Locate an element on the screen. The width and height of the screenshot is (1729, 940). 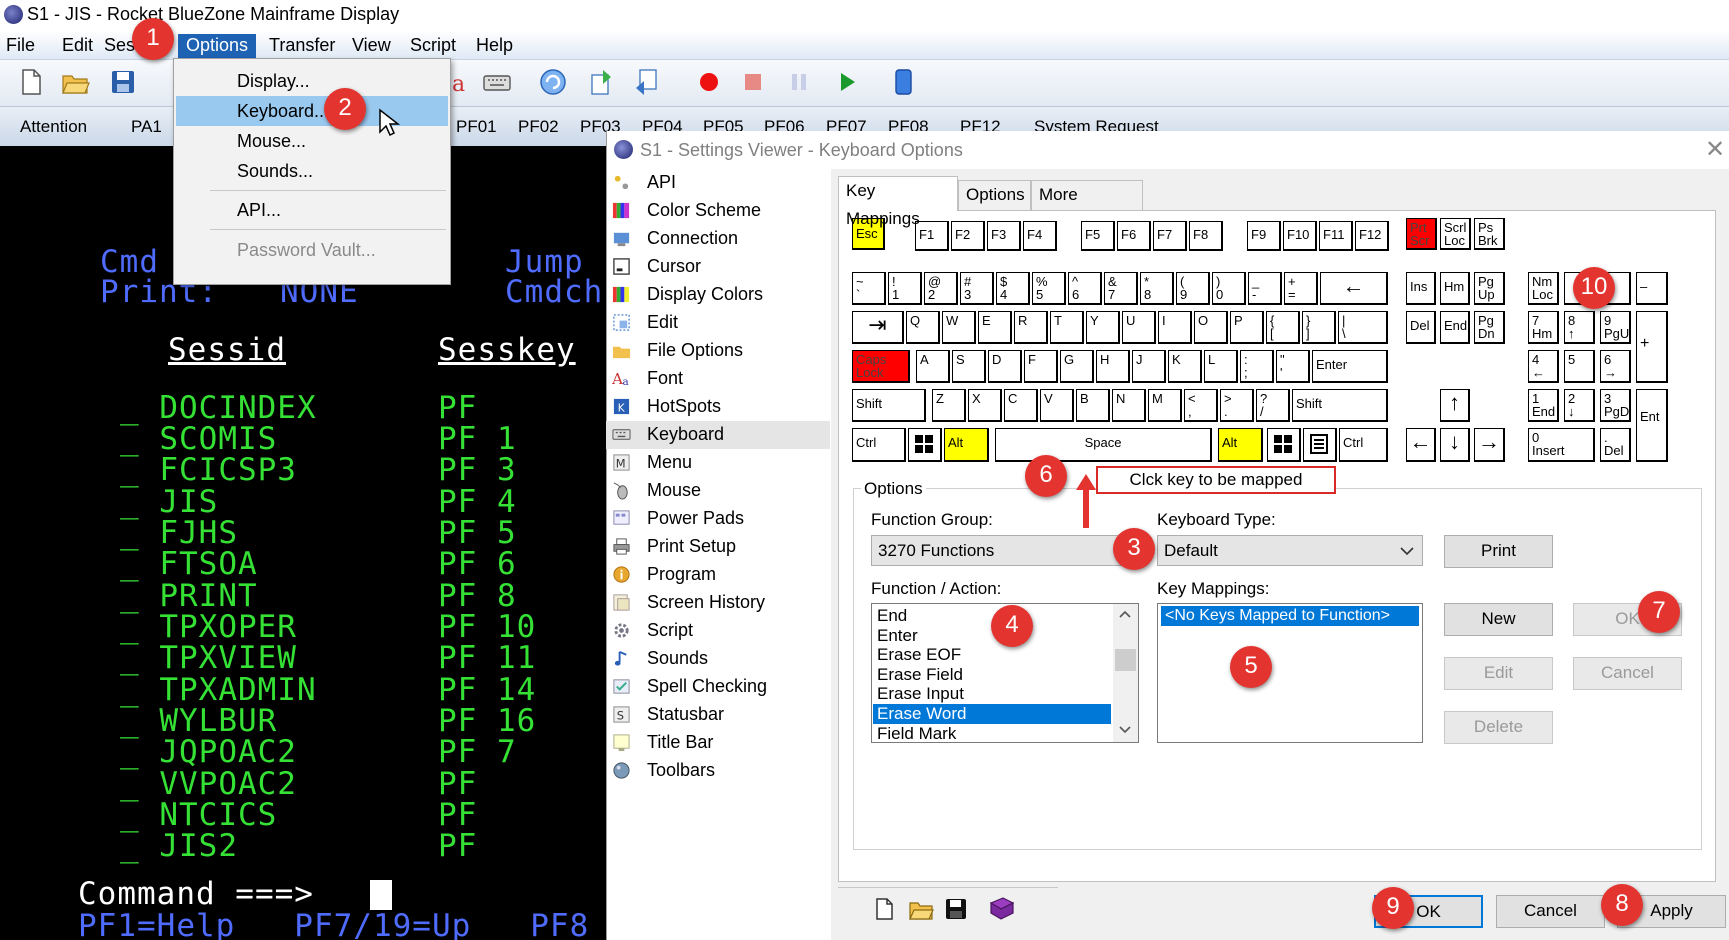
menu-transfer: Transfer is located at coordinates (302, 46).